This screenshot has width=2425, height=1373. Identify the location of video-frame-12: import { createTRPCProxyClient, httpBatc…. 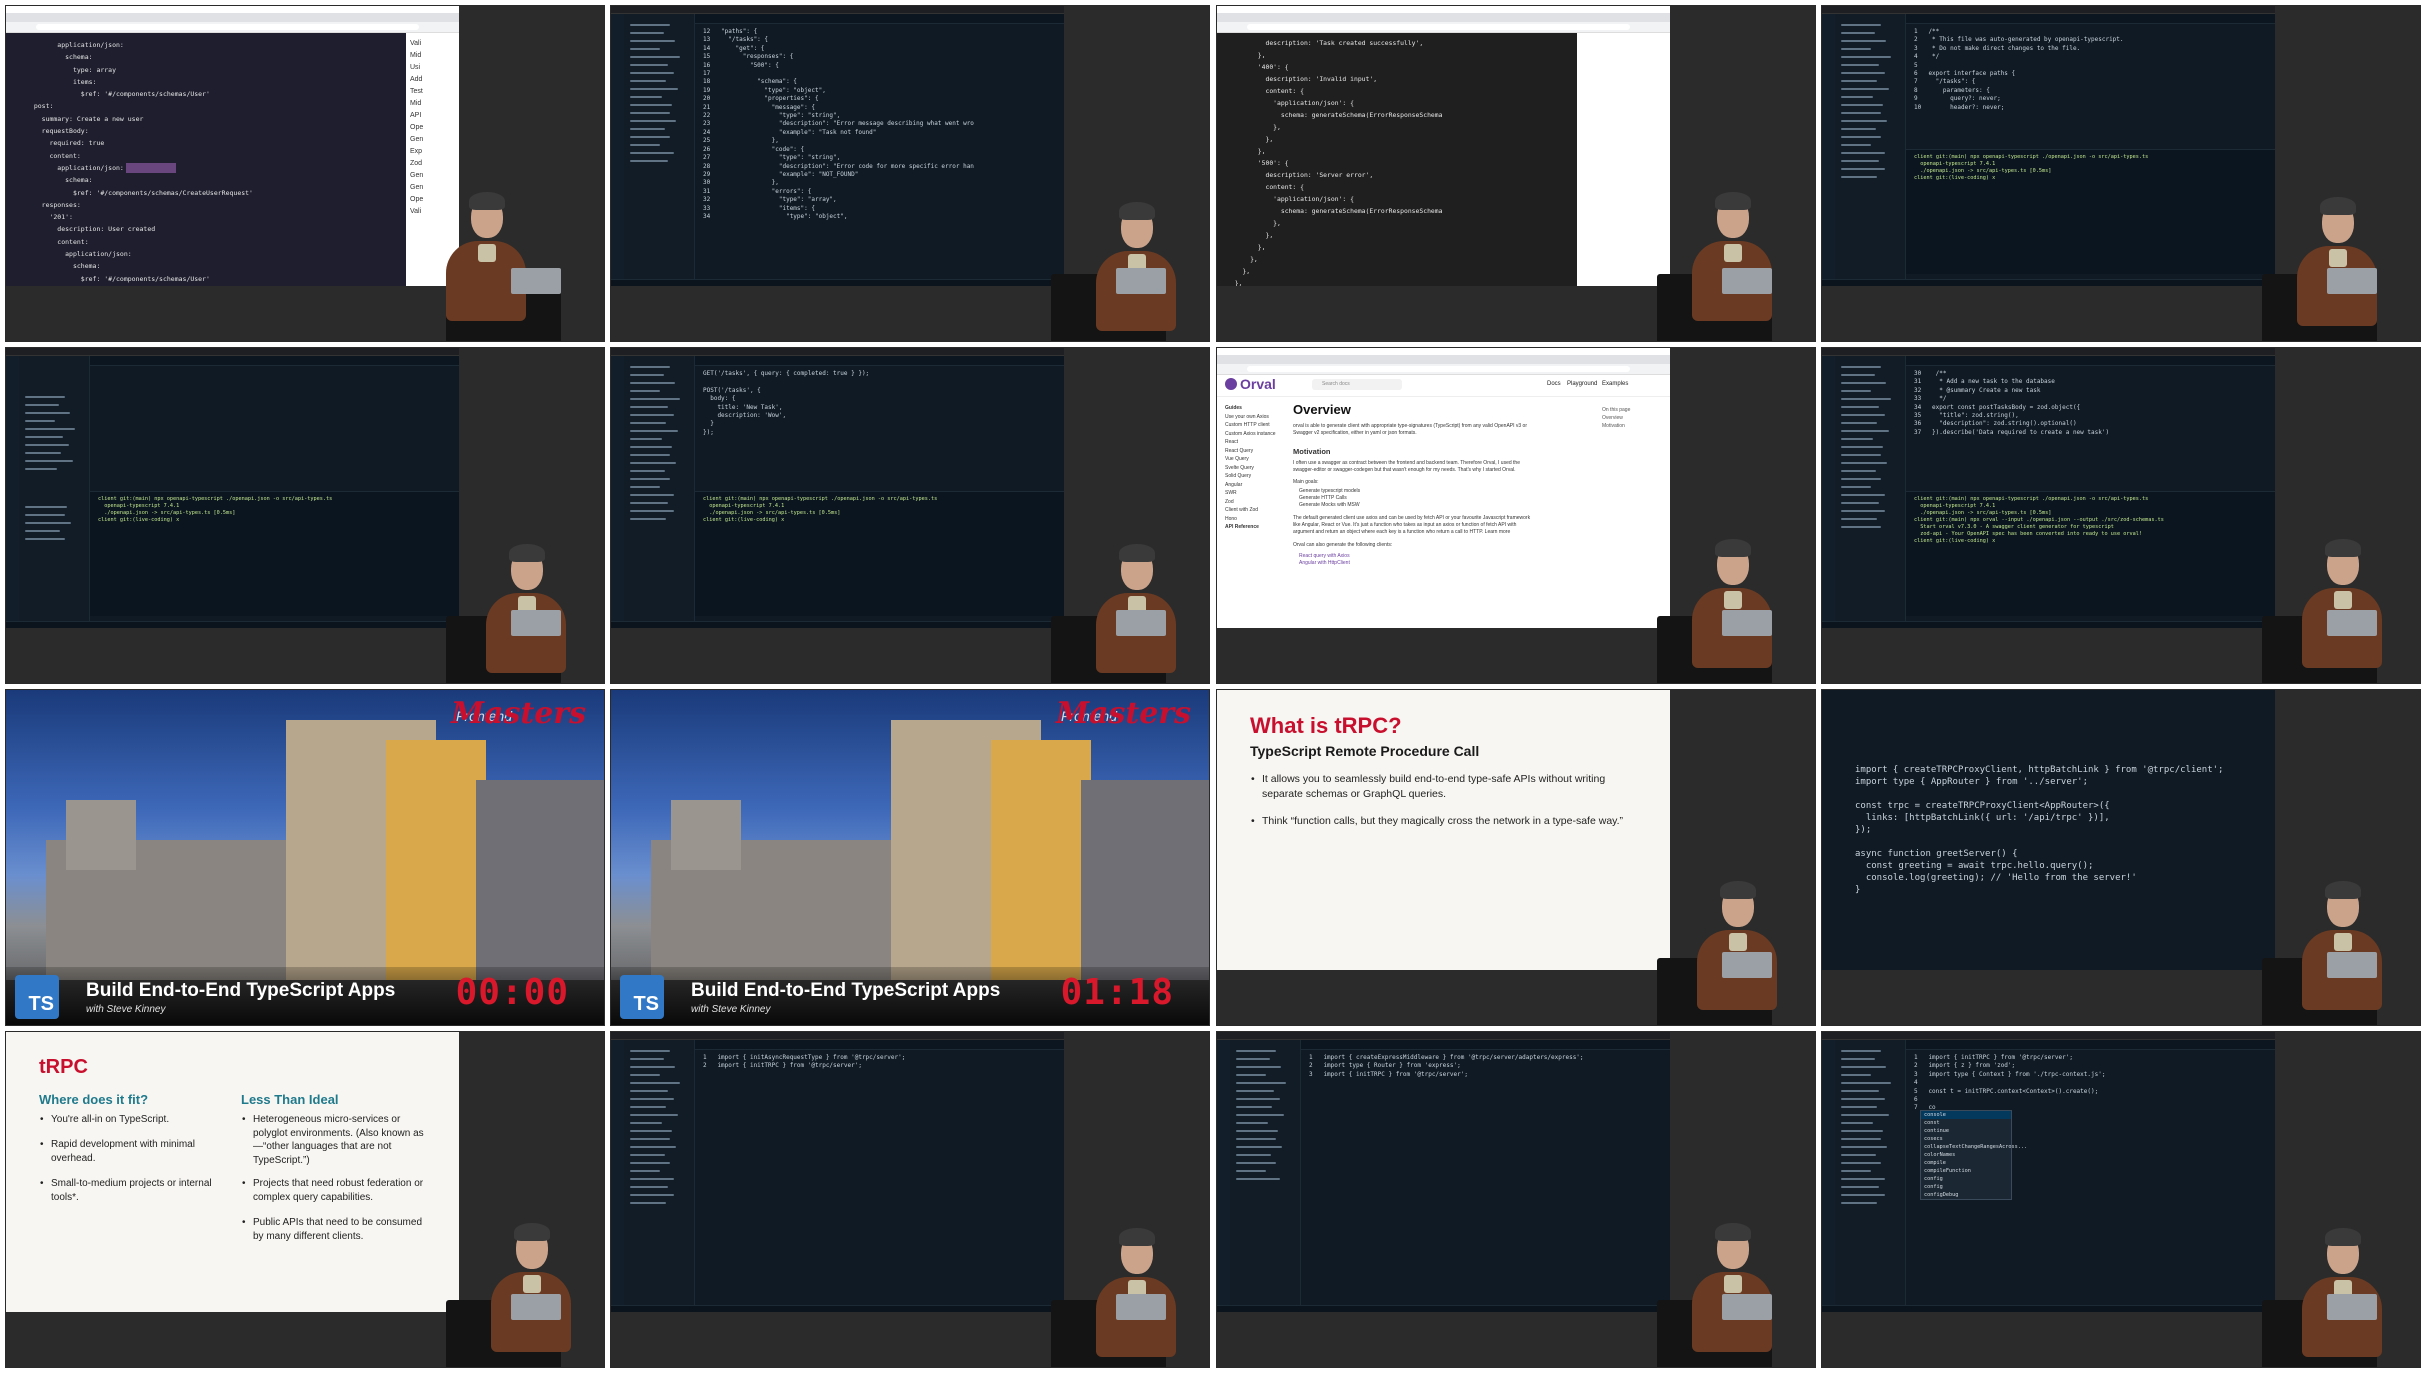
(2121, 857).